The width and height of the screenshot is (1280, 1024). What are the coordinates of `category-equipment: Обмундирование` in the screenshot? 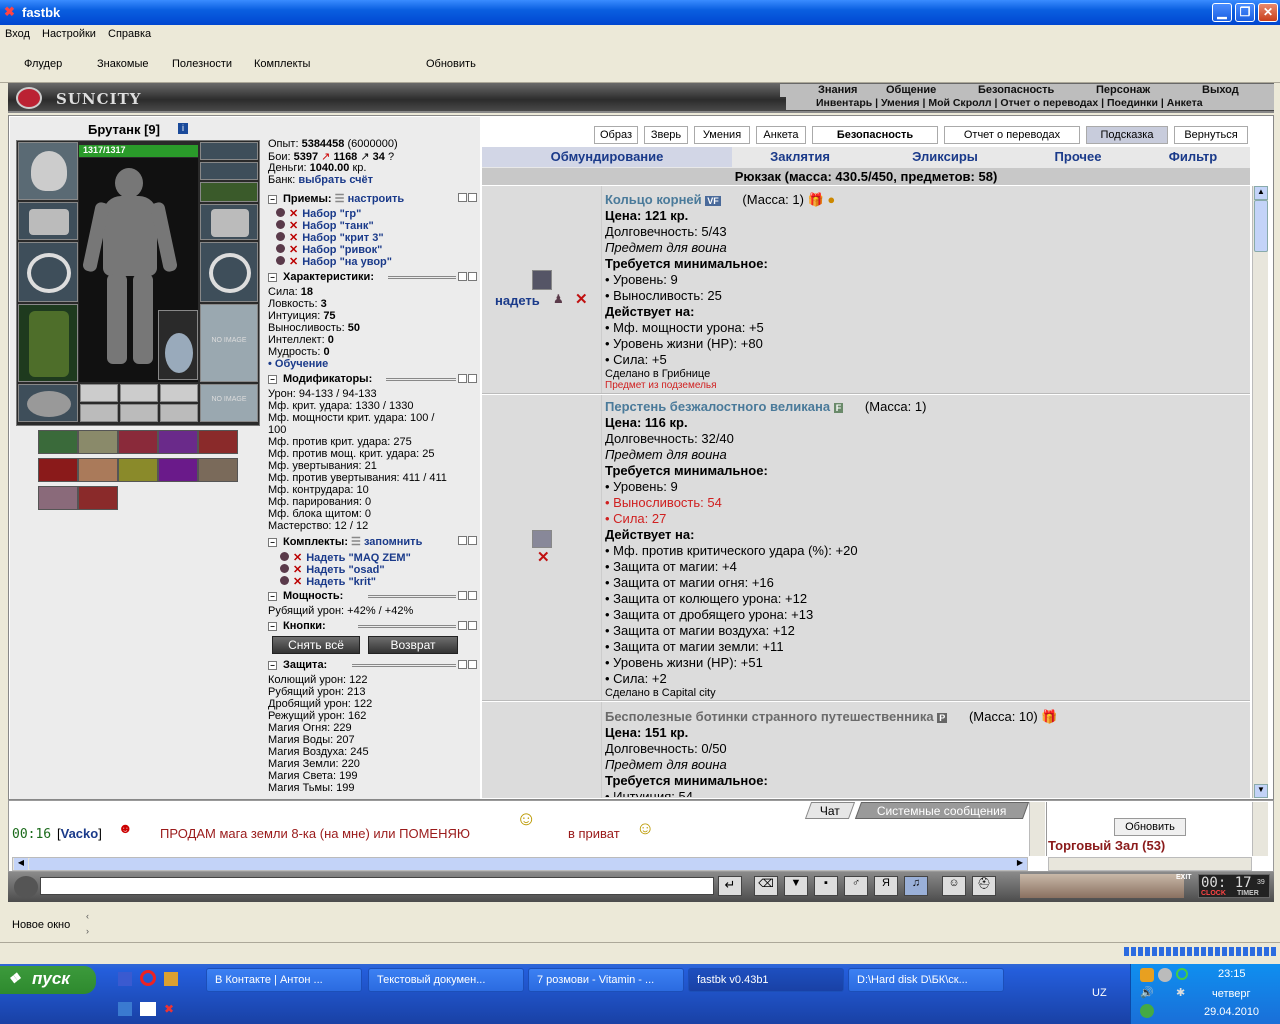 It's located at (607, 157).